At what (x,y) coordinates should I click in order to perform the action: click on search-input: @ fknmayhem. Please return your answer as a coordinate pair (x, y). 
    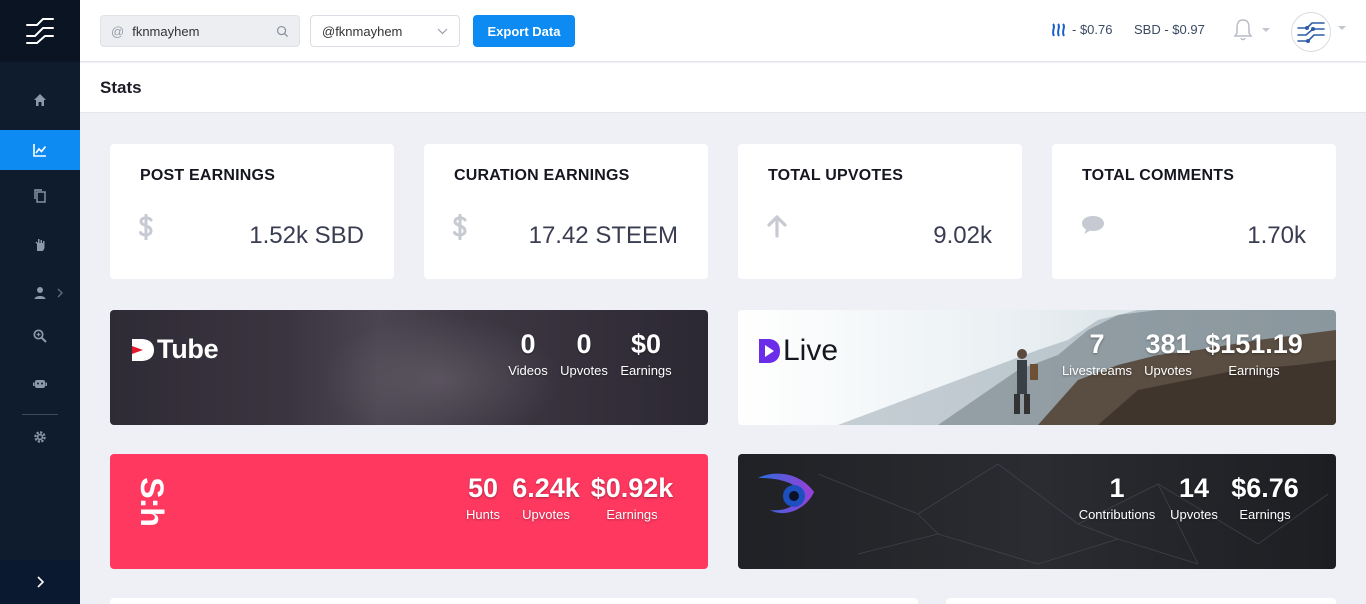
    Looking at the image, I should click on (200, 31).